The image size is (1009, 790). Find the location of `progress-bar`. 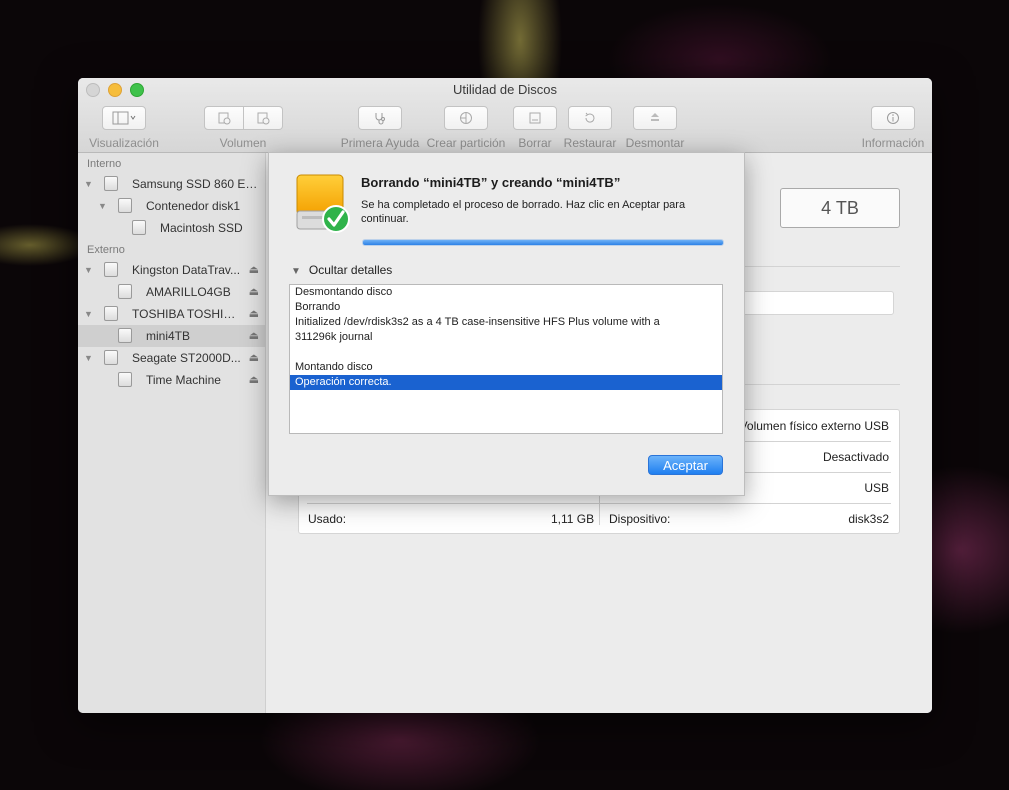

progress-bar is located at coordinates (543, 242).